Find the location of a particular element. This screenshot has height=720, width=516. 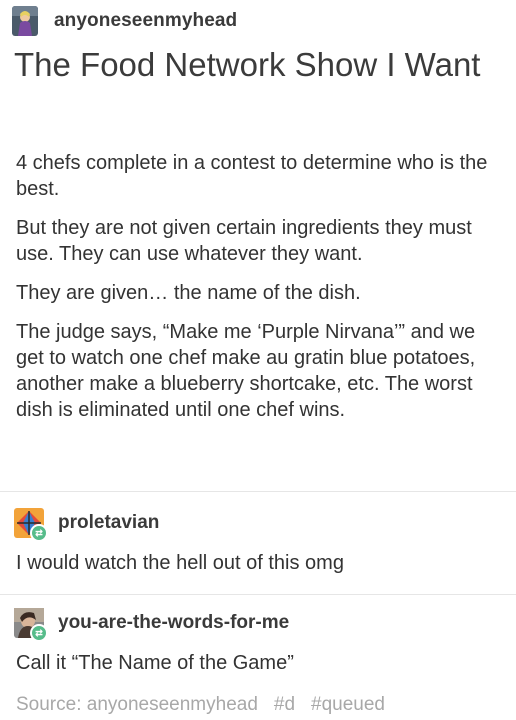

reblog-text: I would watch the hell out of this omg is located at coordinates (180, 563).